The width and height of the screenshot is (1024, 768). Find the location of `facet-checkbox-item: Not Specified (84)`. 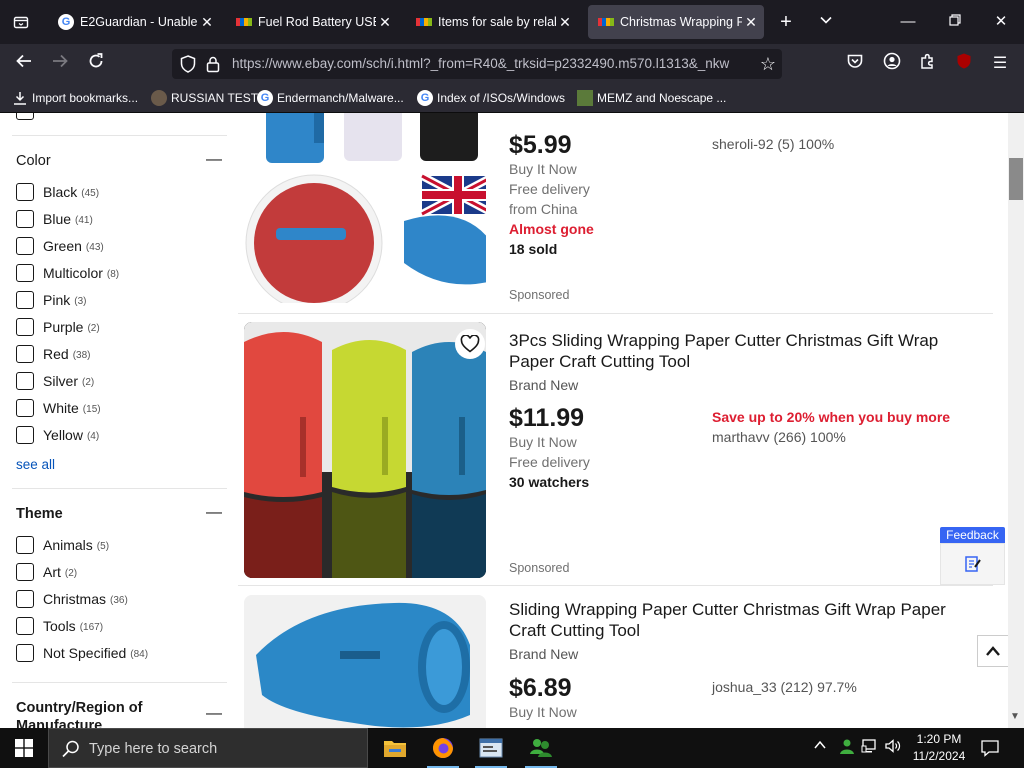

facet-checkbox-item: Not Specified (84) is located at coordinates (82, 653).